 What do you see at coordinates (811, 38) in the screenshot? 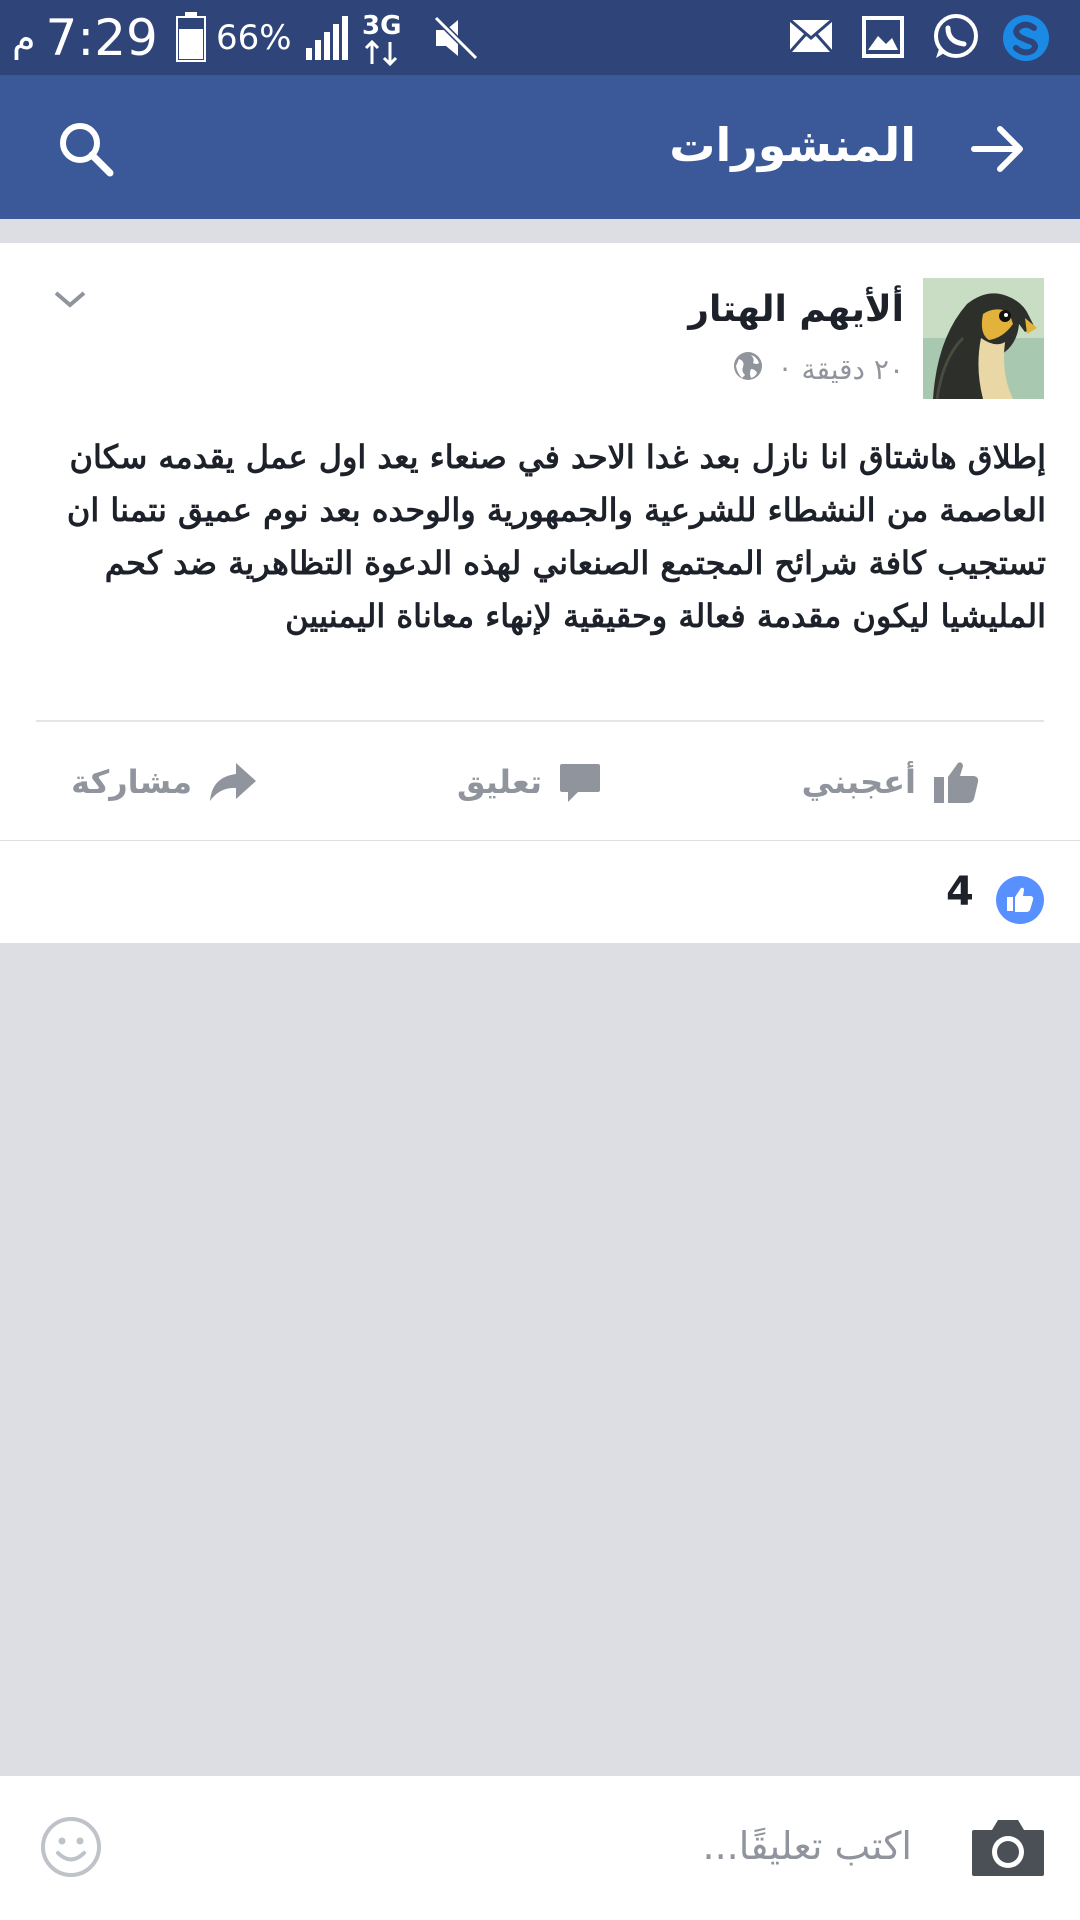
I see `mail-icon` at bounding box center [811, 38].